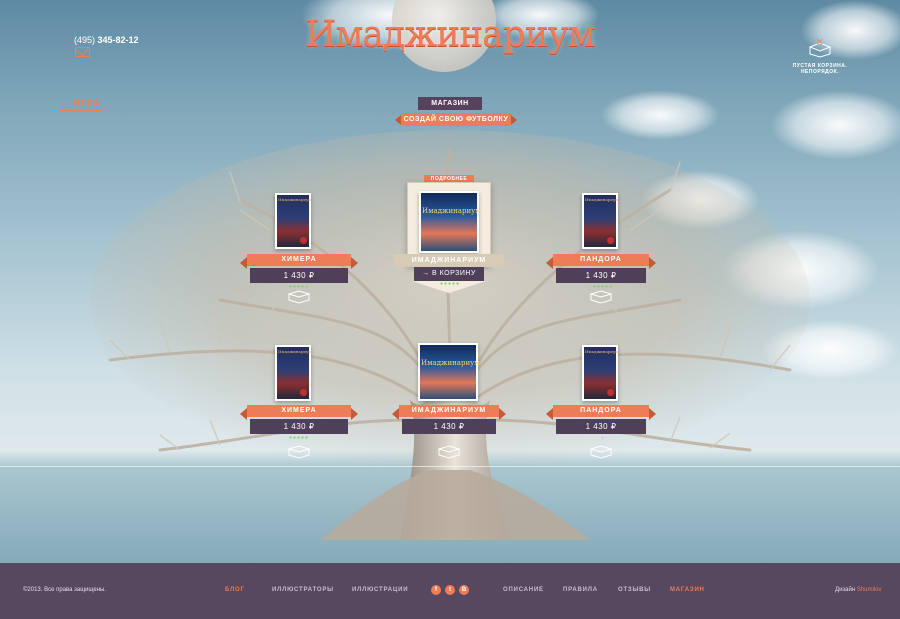 The image size is (900, 619). What do you see at coordinates (65, 590) in the screenshot?
I see `copyright: ©2013. Все права защищены.` at bounding box center [65, 590].